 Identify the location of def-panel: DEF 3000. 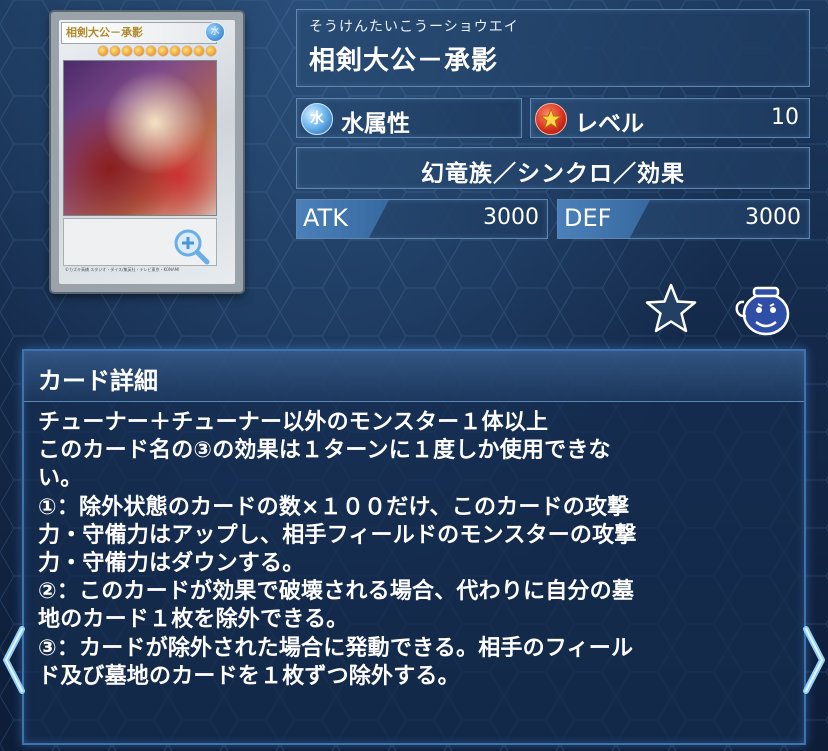
(683, 219).